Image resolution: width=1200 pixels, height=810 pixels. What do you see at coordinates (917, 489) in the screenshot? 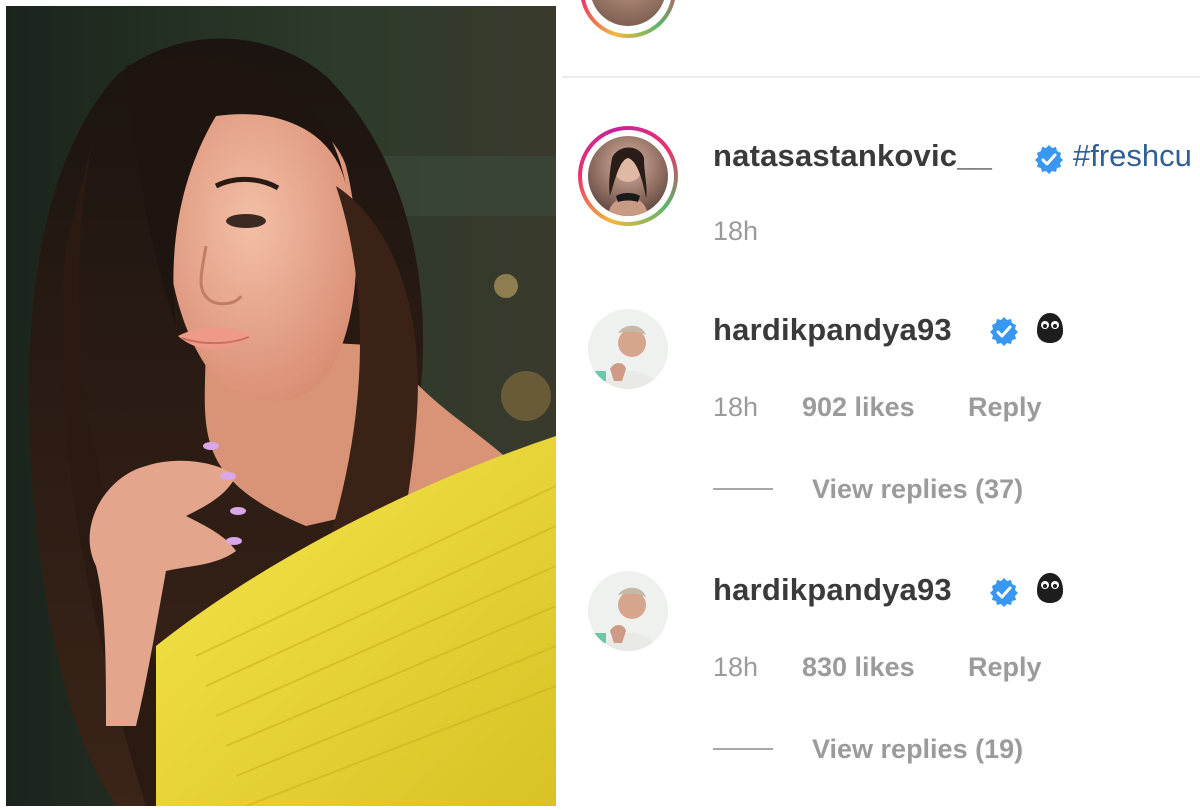
I see `view-replies-button: View replies (37)` at bounding box center [917, 489].